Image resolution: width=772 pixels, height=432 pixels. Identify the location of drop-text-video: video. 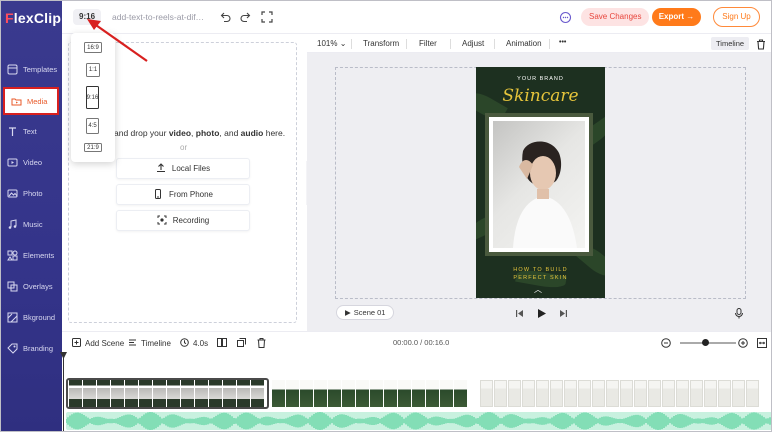
(180, 133).